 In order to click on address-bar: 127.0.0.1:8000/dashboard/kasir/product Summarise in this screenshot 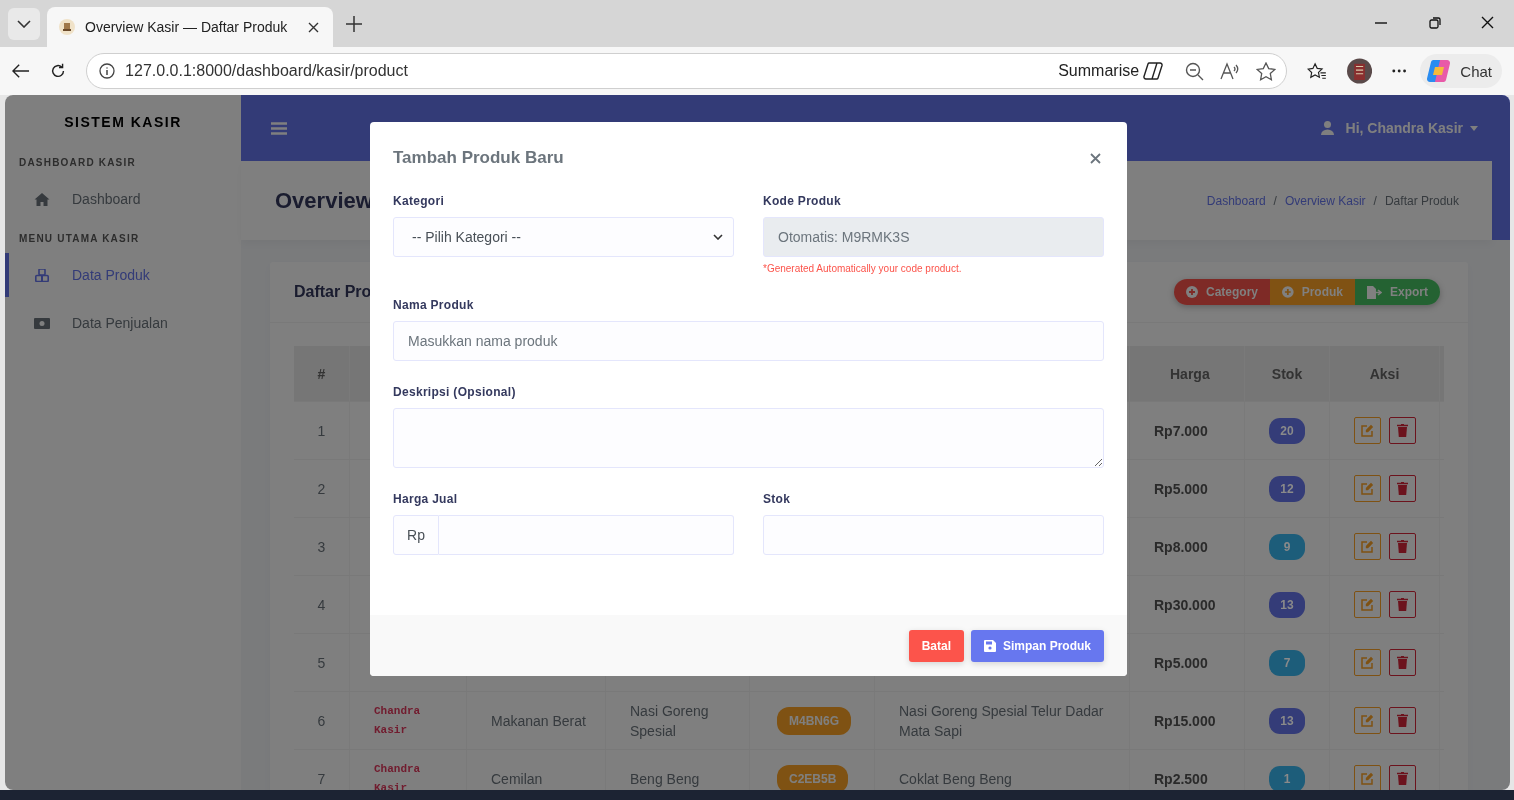, I will do `click(687, 71)`.